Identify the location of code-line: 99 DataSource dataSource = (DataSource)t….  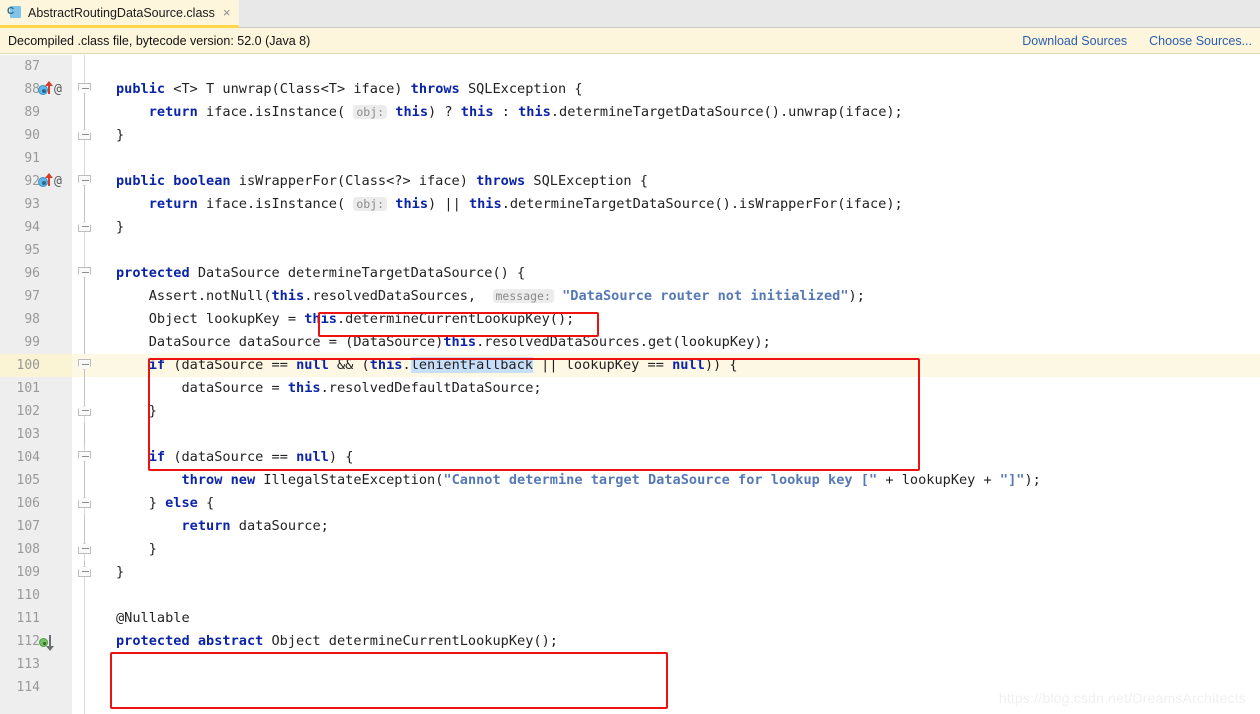
(630, 342).